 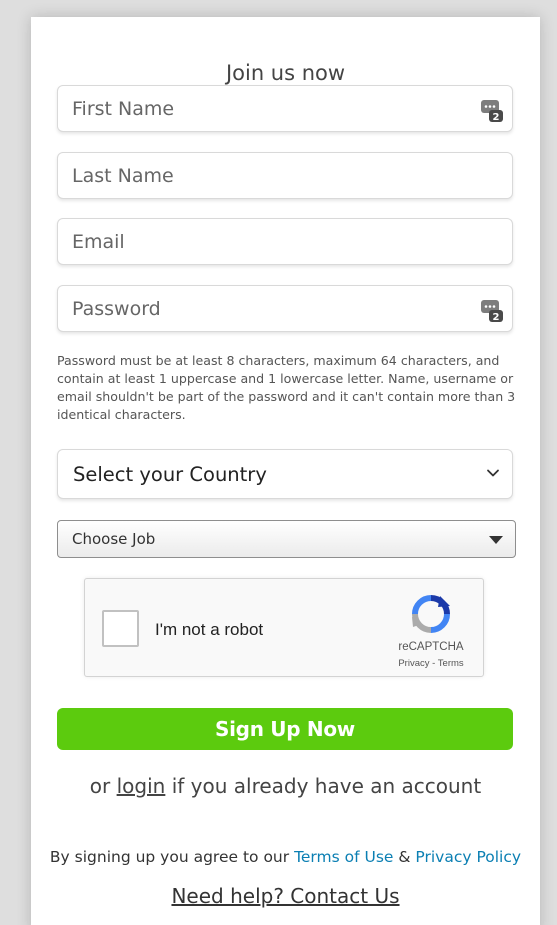 What do you see at coordinates (286, 539) in the screenshot?
I see `job-select: Choose Job` at bounding box center [286, 539].